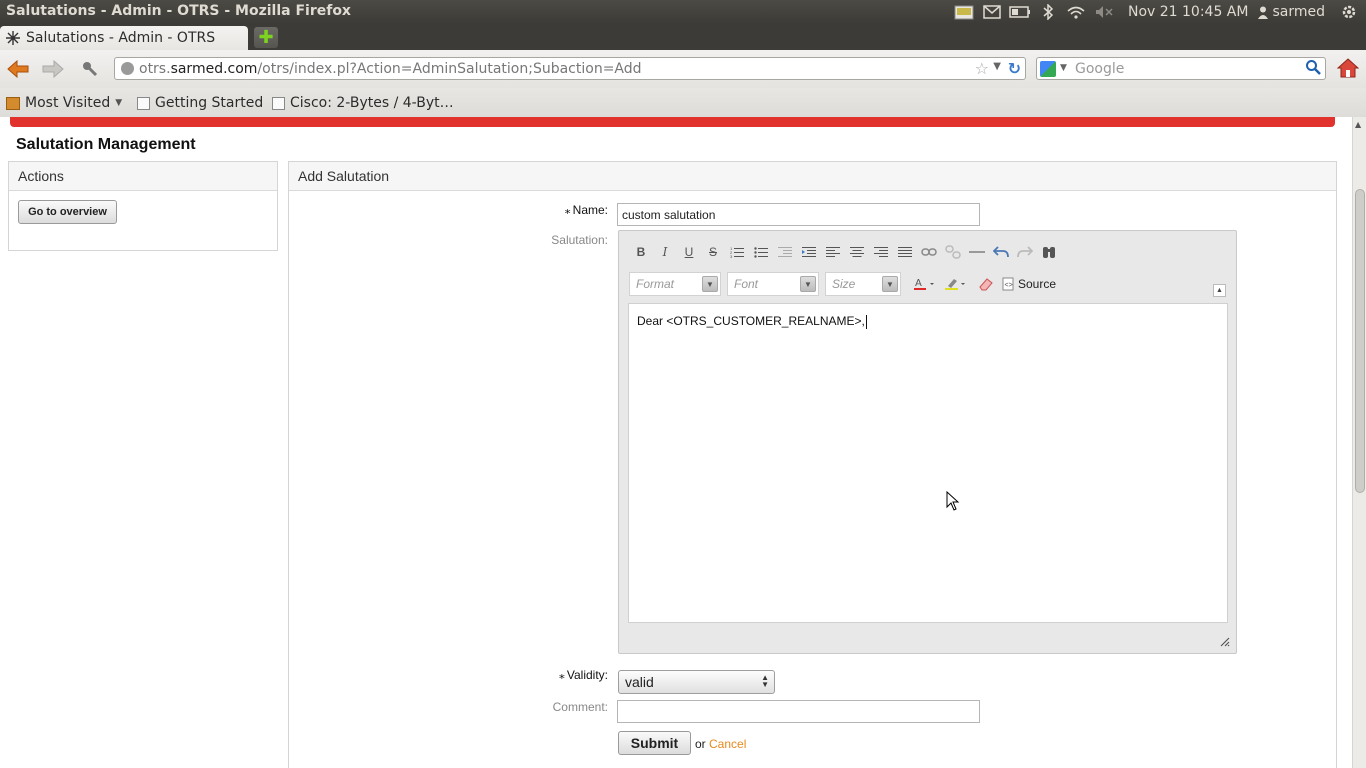 The width and height of the screenshot is (1366, 768). I want to click on actions-sidebar: Actions Go to overview, so click(143, 206).